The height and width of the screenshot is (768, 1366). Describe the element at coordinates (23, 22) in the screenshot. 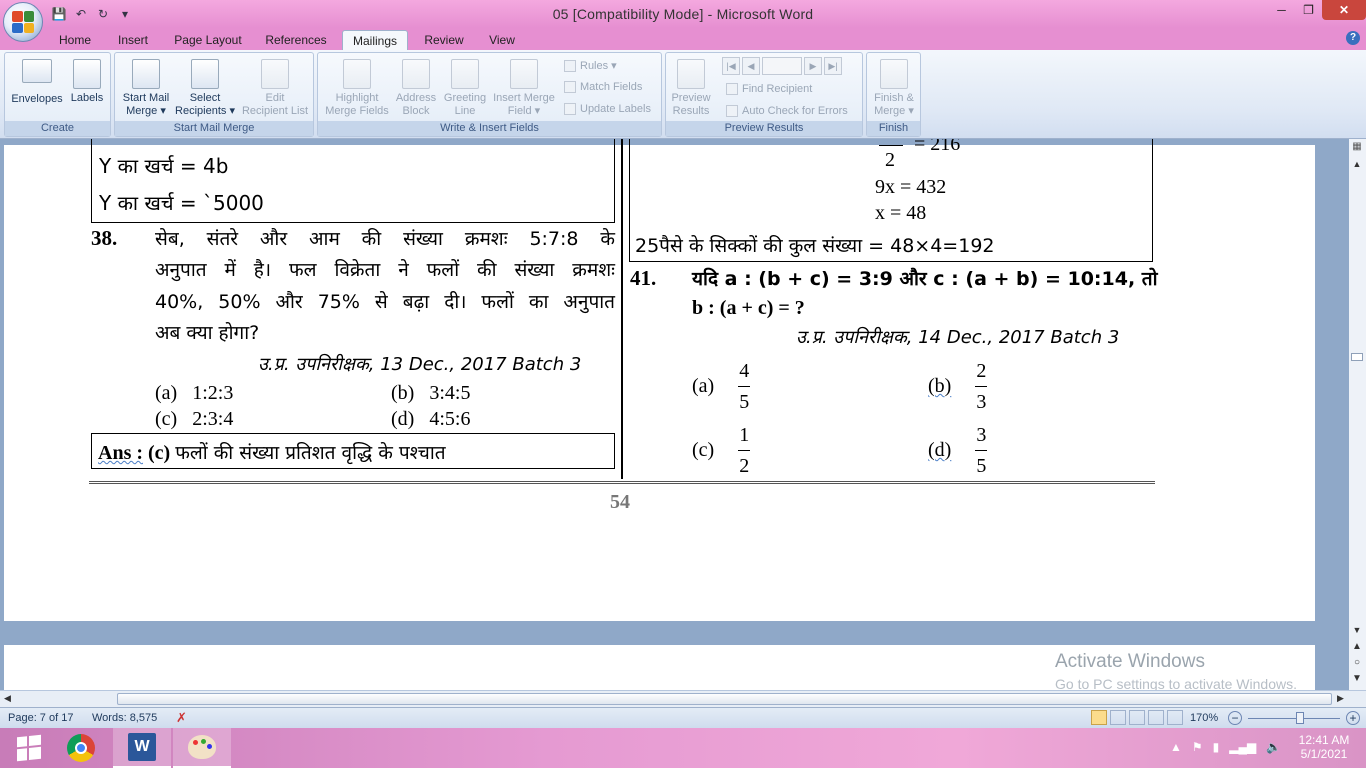

I see `office-button` at that location.